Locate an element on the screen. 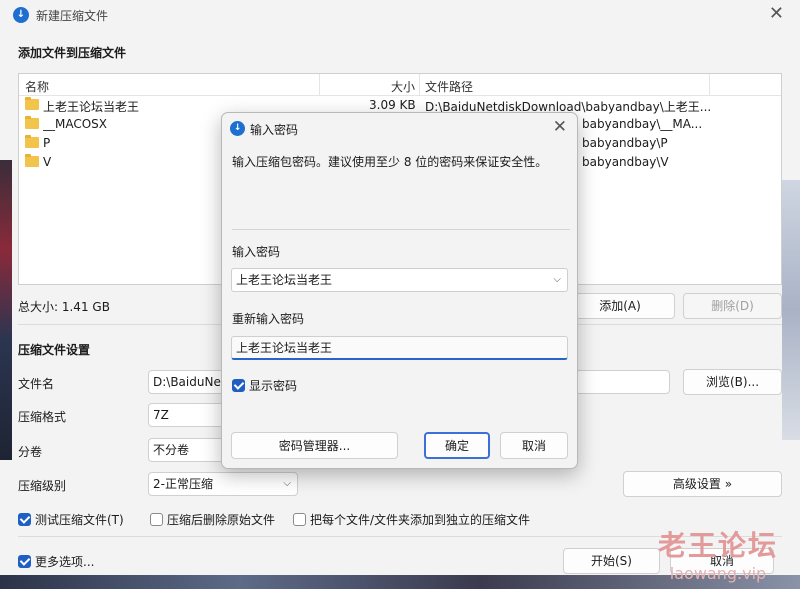 The image size is (800, 589). separate-archives-checkbox: 把每个文件/文件夹添加到独立的压缩文件 is located at coordinates (411, 519).